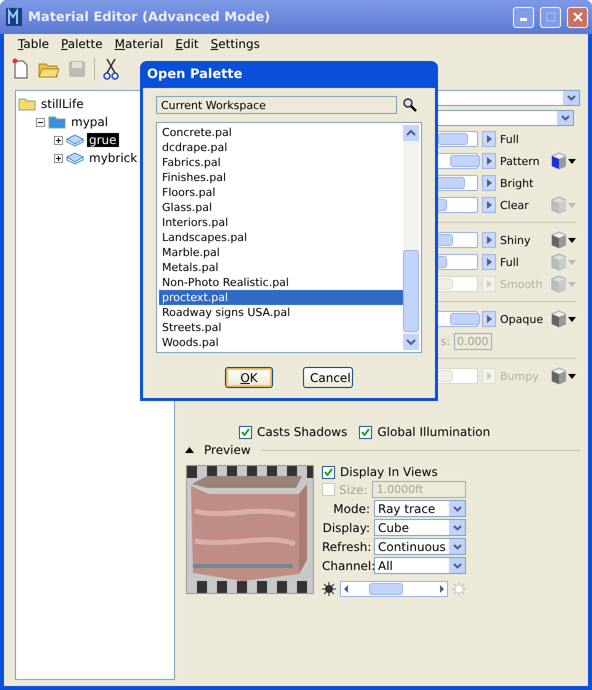 Image resolution: width=592 pixels, height=690 pixels. I want to click on menu-item: Edit, so click(187, 44).